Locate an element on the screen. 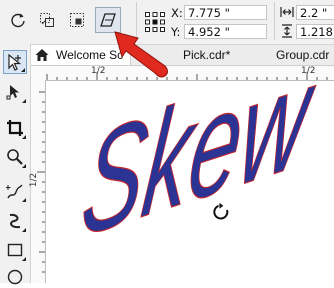 Image resolution: width=334 pixels, height=288 pixels. pick-tool is located at coordinates (15, 62).